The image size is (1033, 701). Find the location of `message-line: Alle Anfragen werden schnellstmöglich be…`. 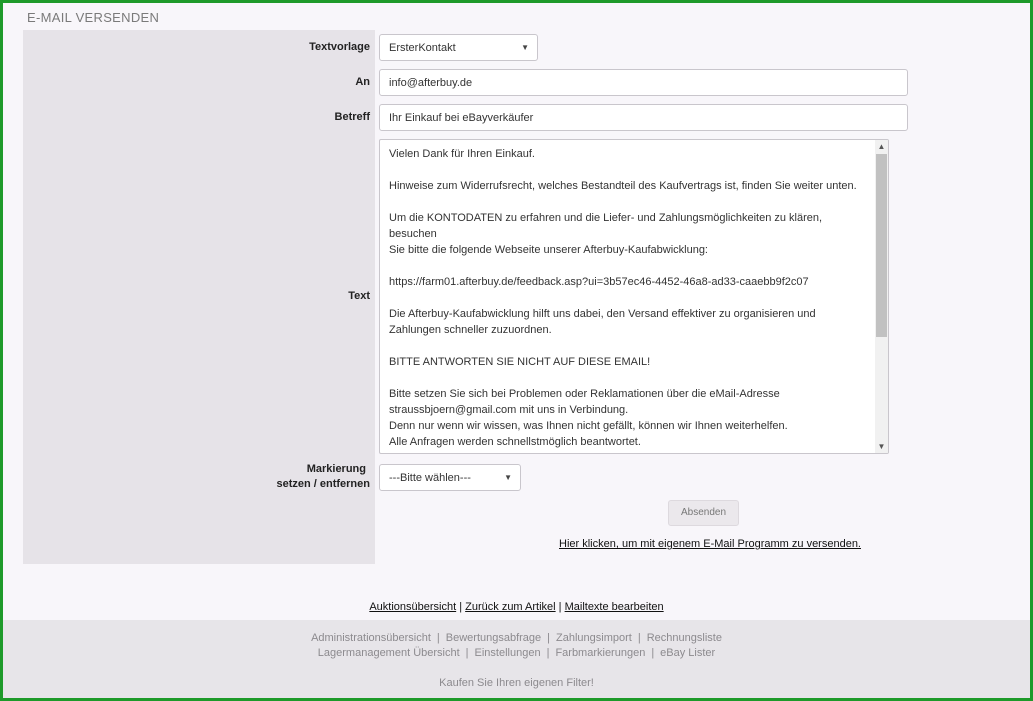

message-line: Alle Anfragen werden schnellstmöglich be… is located at coordinates (515, 442).